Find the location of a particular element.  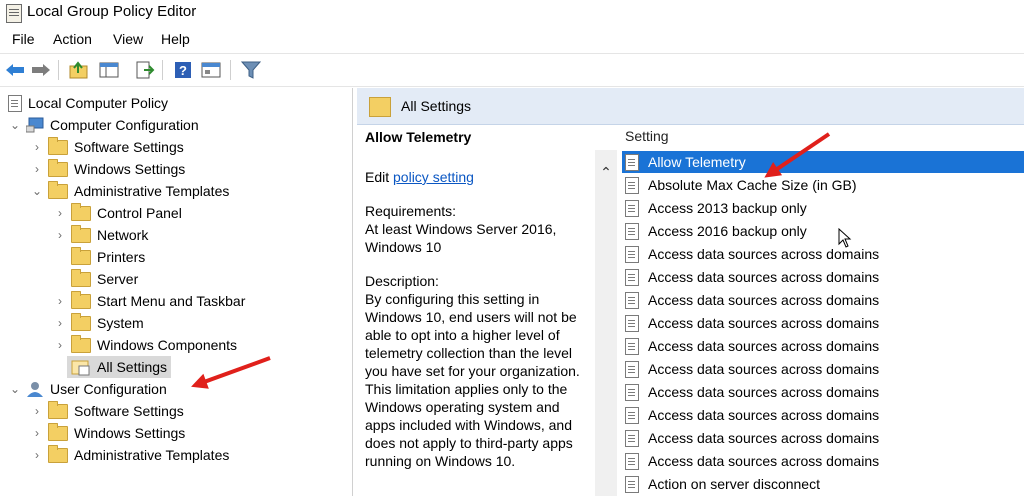

setting-row: Access 2016 backup only is located at coordinates (823, 231).